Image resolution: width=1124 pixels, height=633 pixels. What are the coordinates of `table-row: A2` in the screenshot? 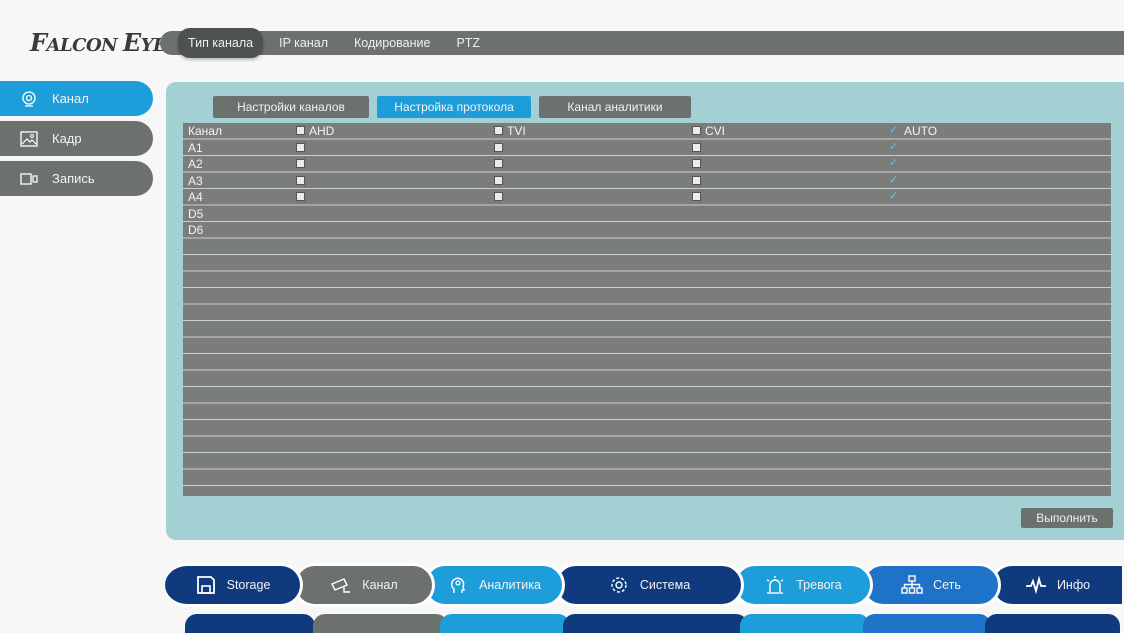 It's located at (647, 164).